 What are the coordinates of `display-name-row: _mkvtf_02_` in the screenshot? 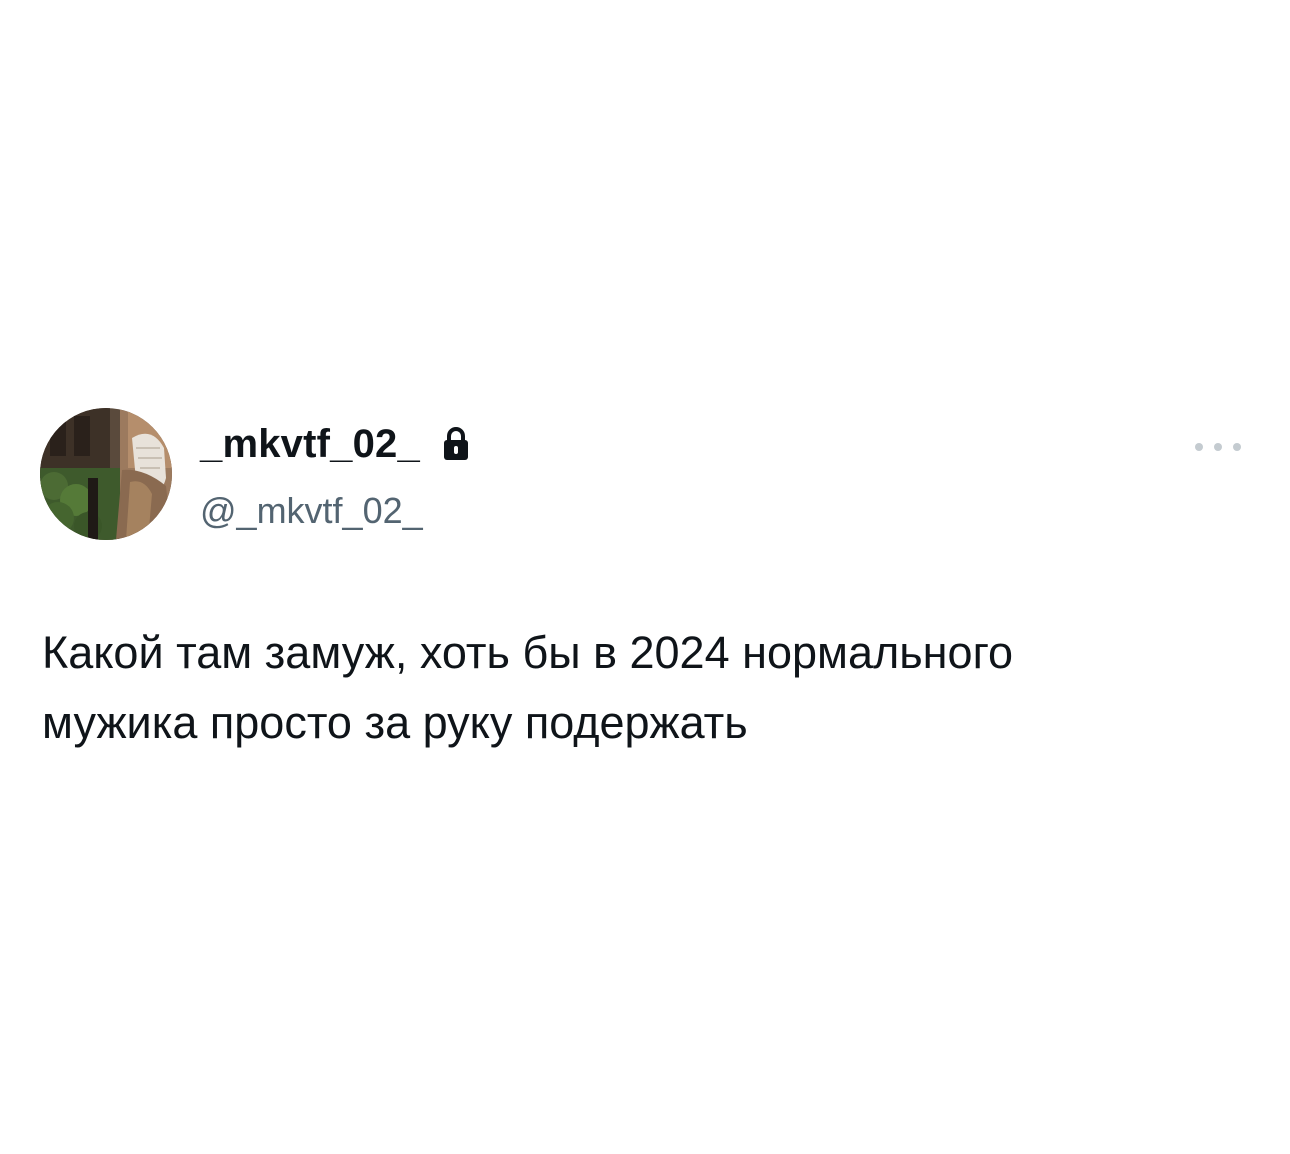 It's located at (335, 444).